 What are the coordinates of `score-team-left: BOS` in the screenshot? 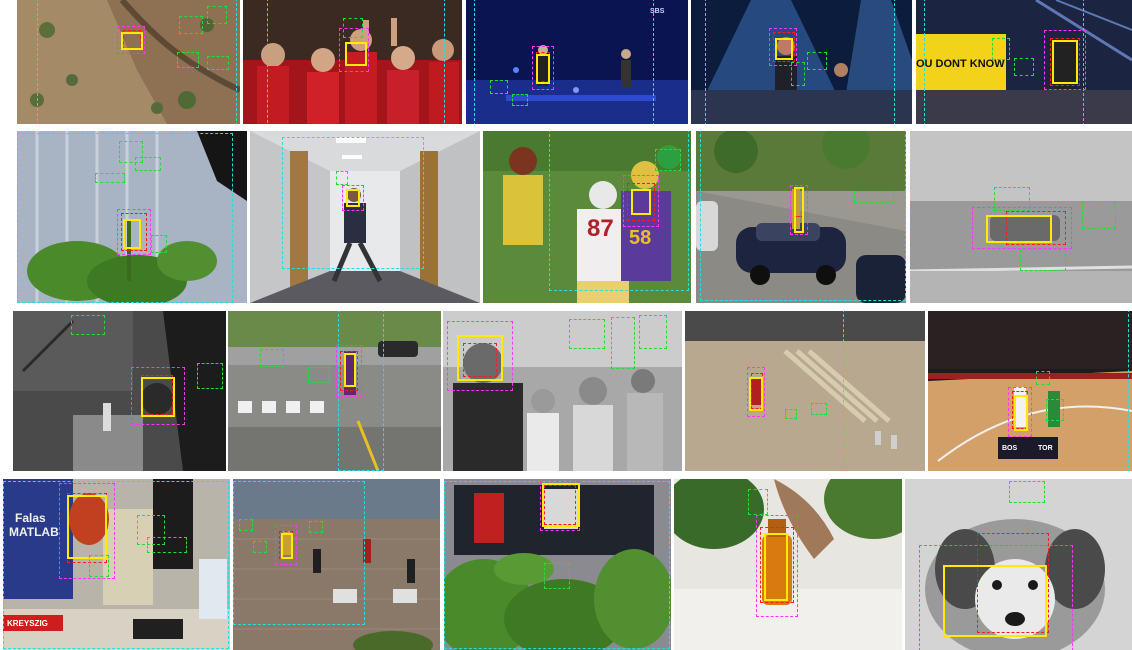 It's located at (1010, 448).